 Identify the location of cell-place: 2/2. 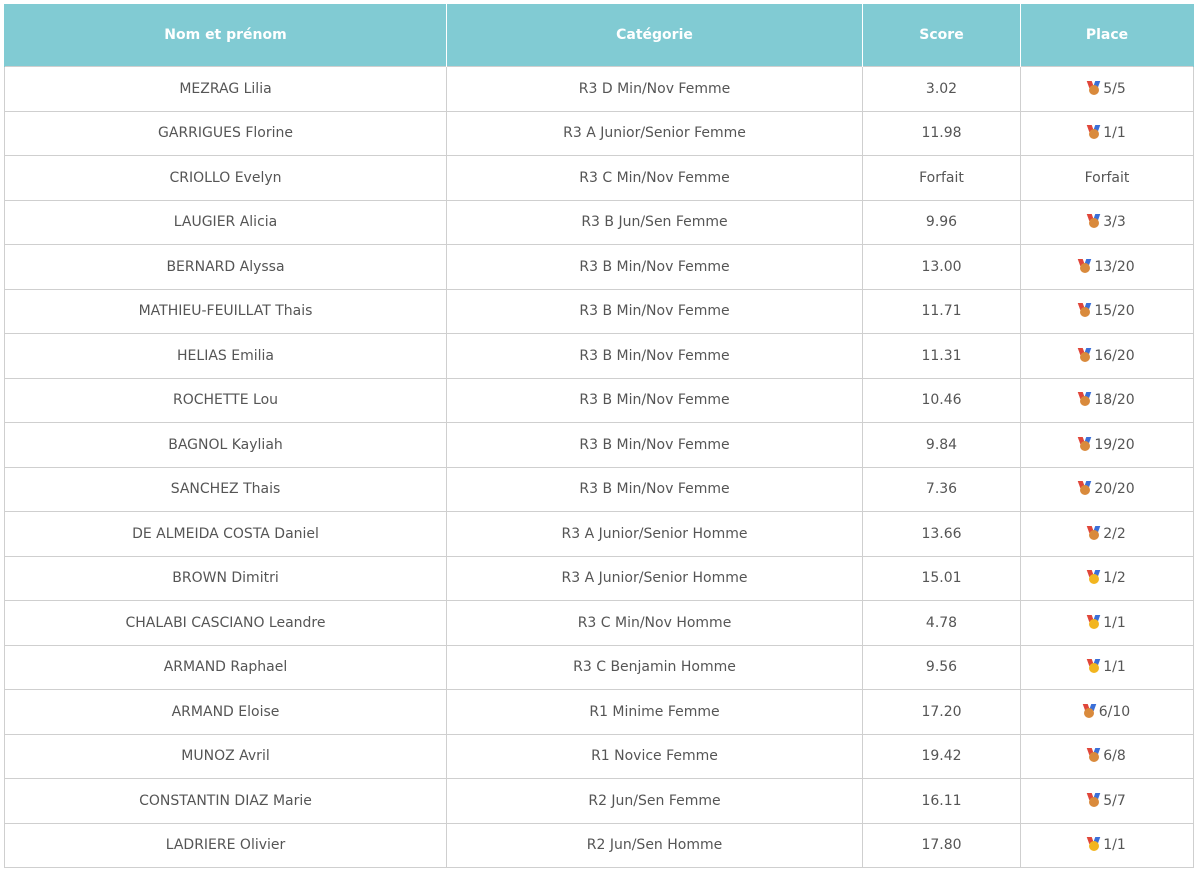
(1107, 534).